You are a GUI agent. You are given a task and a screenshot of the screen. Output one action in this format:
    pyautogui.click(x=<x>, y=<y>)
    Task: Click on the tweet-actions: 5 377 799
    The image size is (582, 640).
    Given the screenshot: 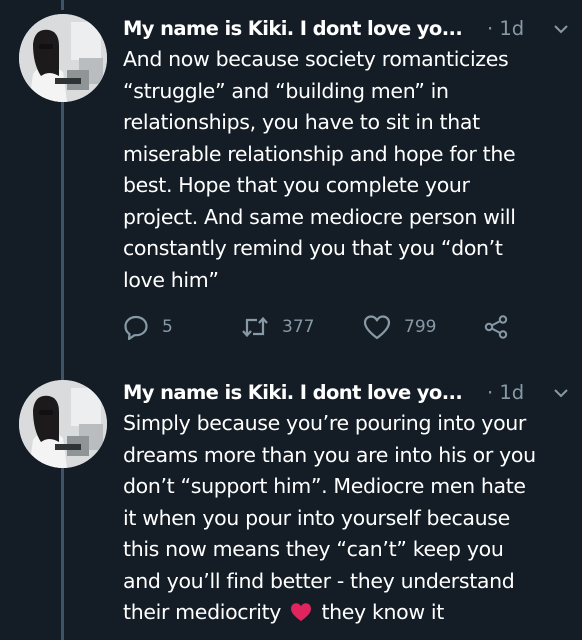 What is the action you would take?
    pyautogui.click(x=333, y=327)
    